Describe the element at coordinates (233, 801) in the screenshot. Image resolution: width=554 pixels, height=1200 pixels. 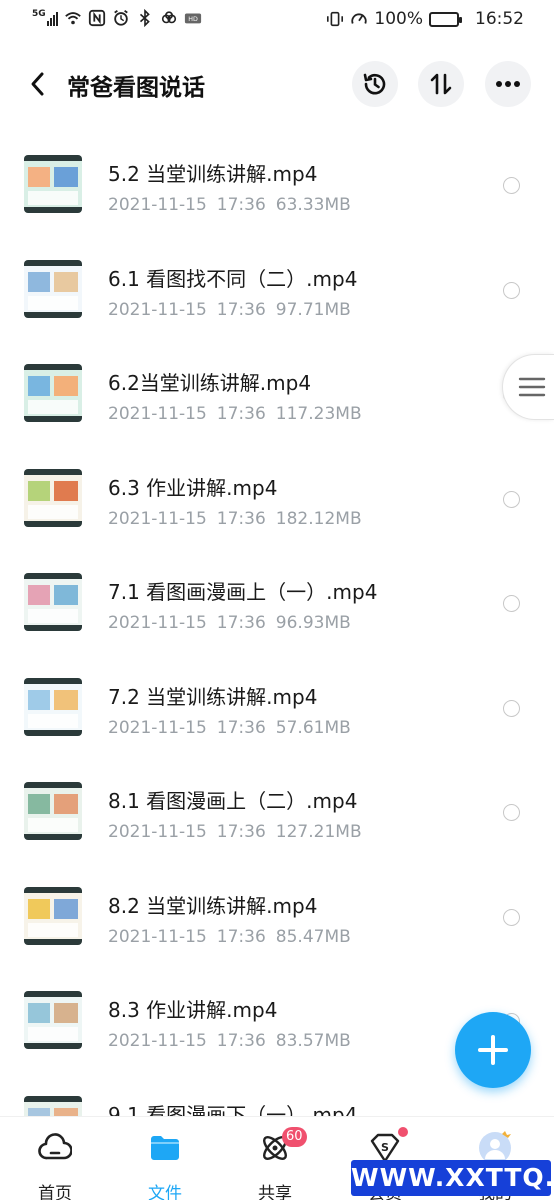
I see `file-name: 8.1 看图漫画上（二）.mp4` at that location.